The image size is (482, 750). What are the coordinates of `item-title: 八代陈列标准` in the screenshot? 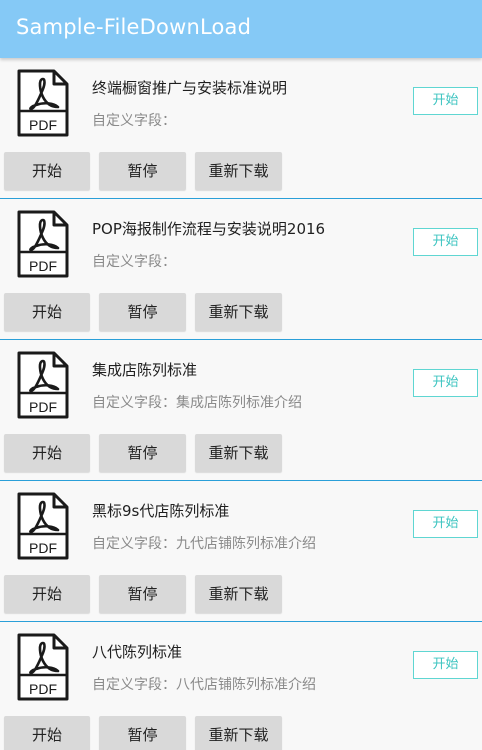 It's located at (137, 652).